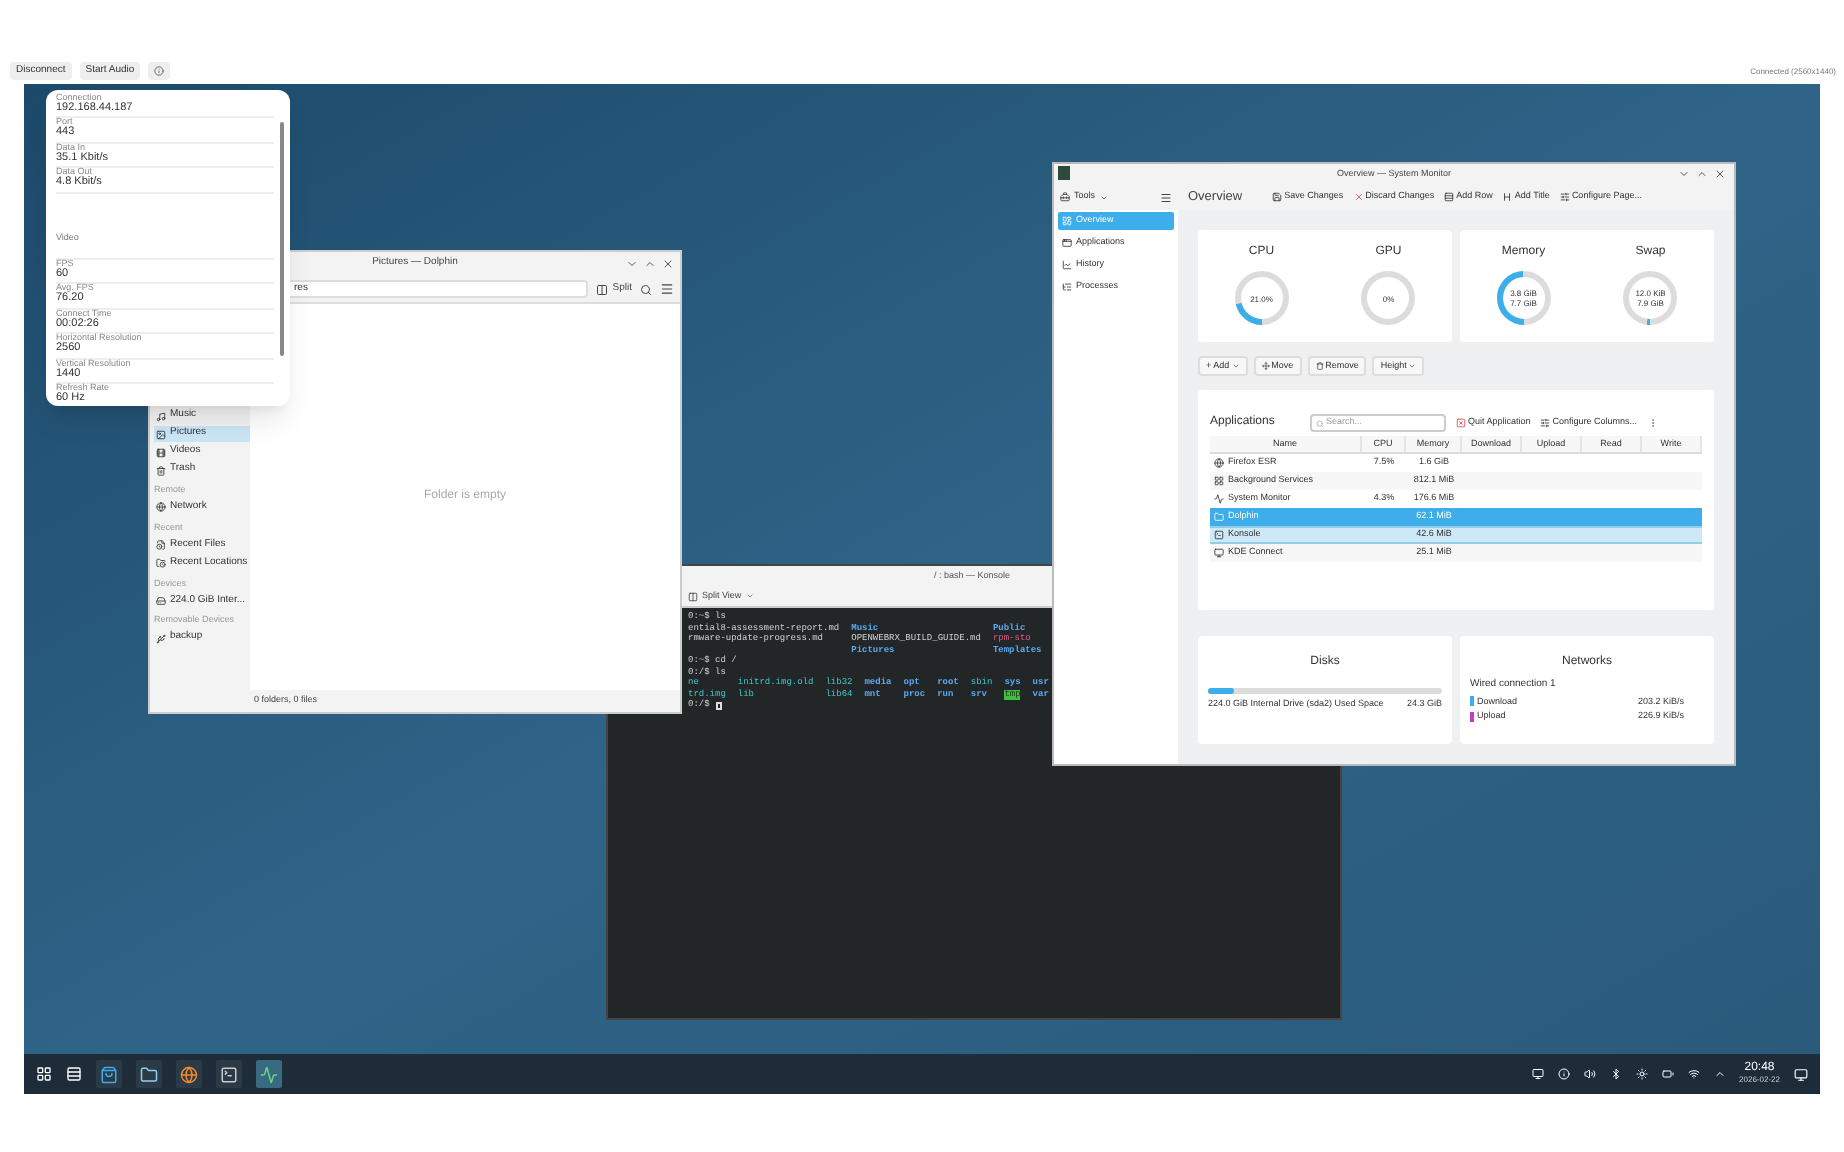 This screenshot has width=1844, height=1152. I want to click on info-icon, so click(159, 71).